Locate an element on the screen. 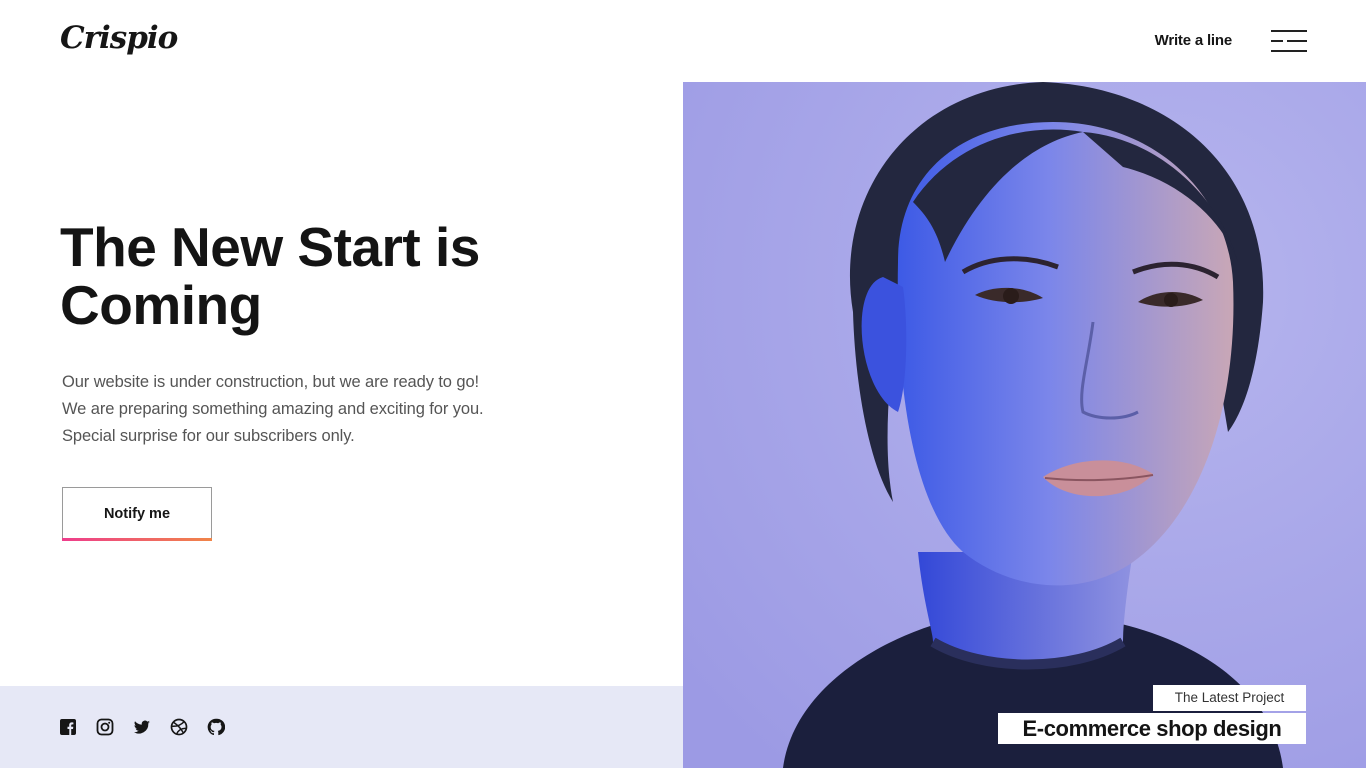 This screenshot has width=1366, height=768. notify-me-button: Notify me is located at coordinates (137, 514).